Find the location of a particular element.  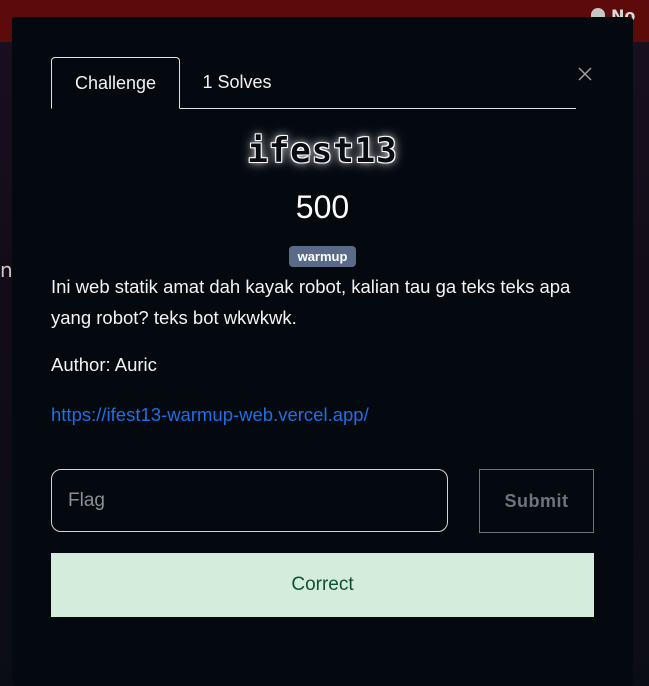

challenge-points: 500 is located at coordinates (322, 207).